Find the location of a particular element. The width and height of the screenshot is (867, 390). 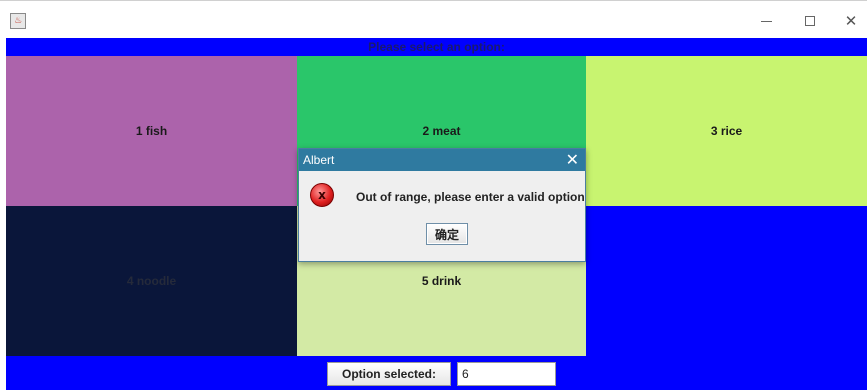

dialog-title: Albert is located at coordinates (319, 160).